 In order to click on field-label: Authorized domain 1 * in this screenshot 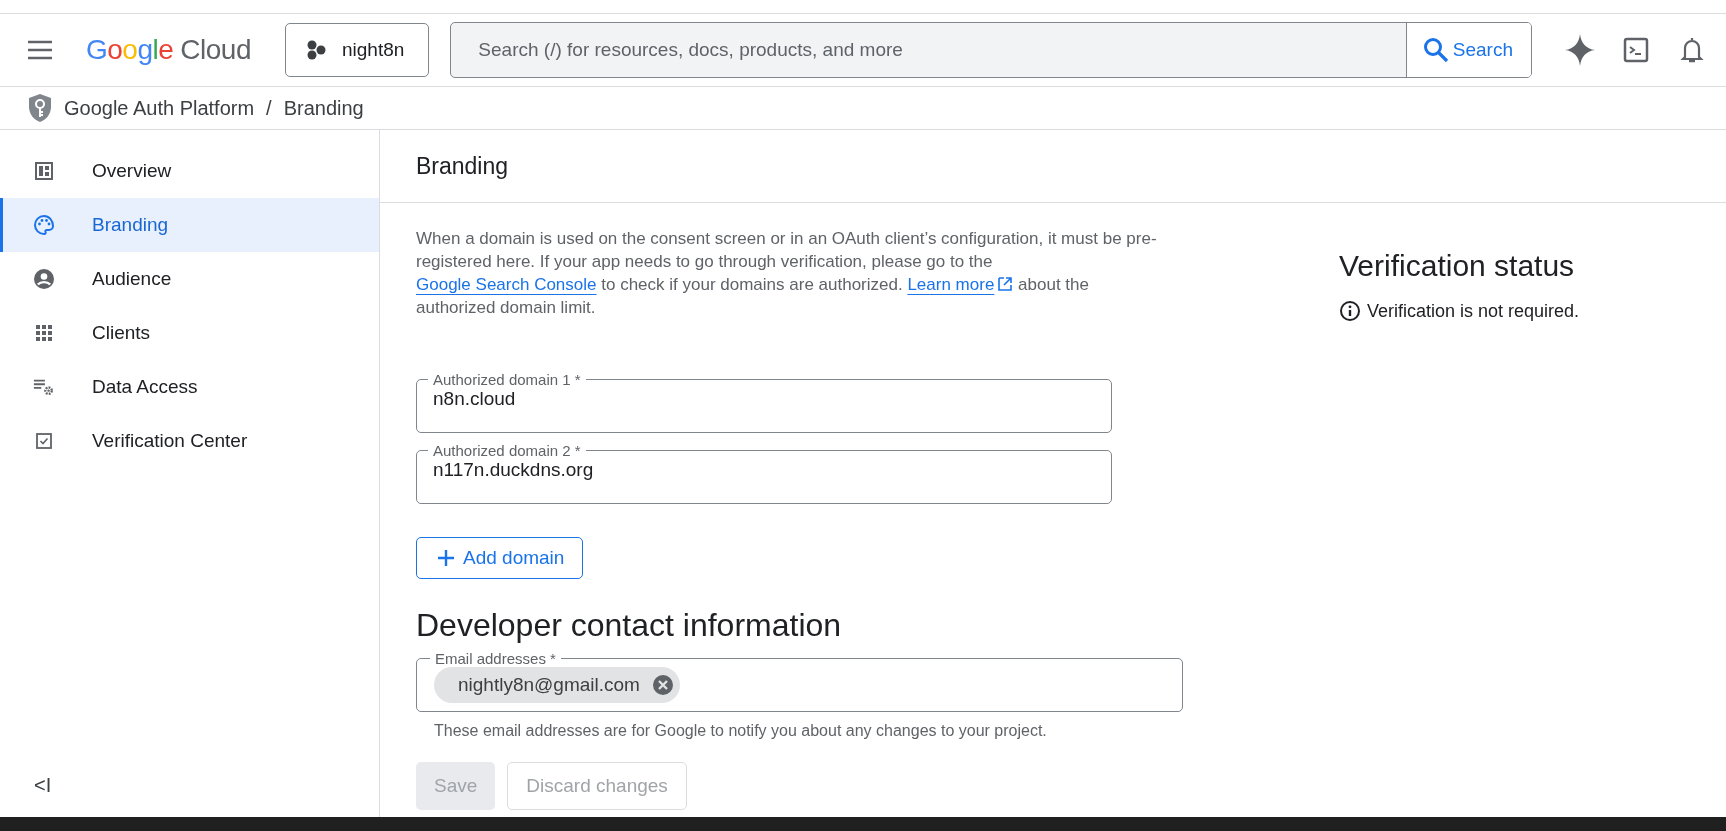, I will do `click(507, 379)`.